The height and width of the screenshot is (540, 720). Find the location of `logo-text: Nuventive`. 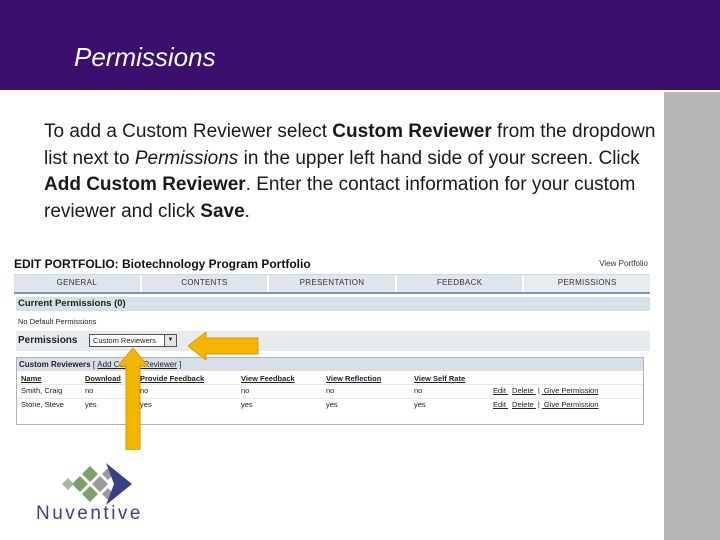

logo-text: Nuventive is located at coordinates (89, 513).